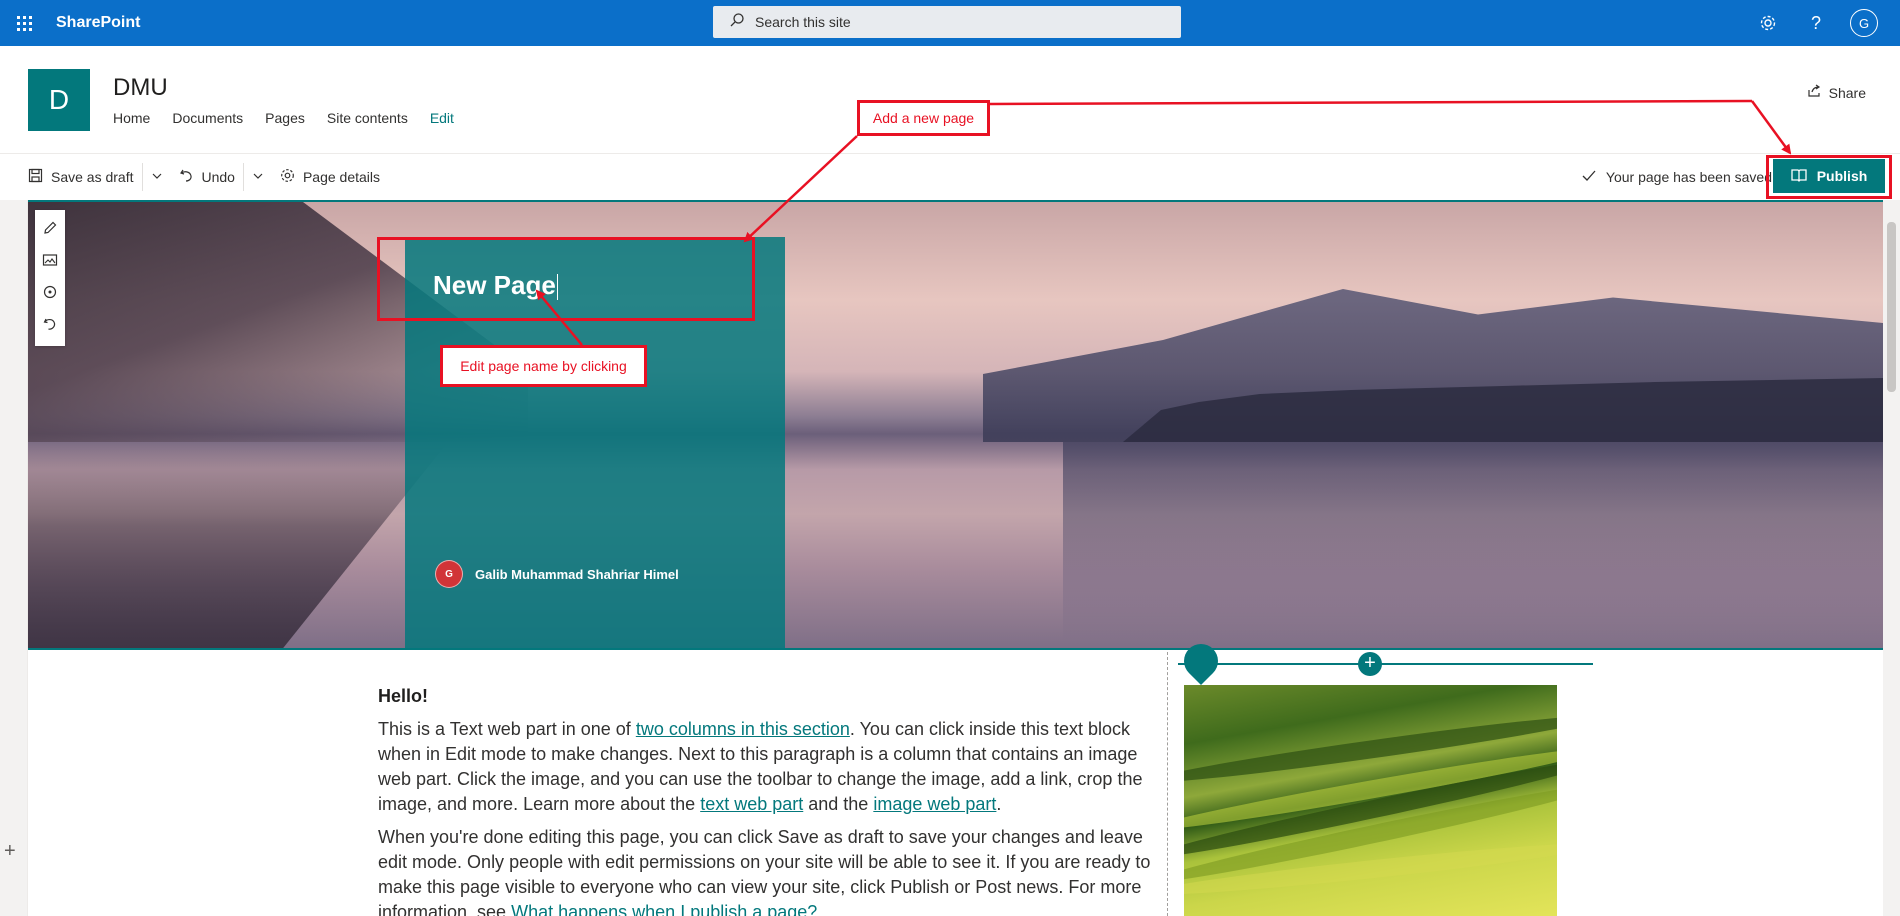 Image resolution: width=1900 pixels, height=916 pixels. I want to click on suite-bar: SharePoint Search this site ? G, so click(950, 23).